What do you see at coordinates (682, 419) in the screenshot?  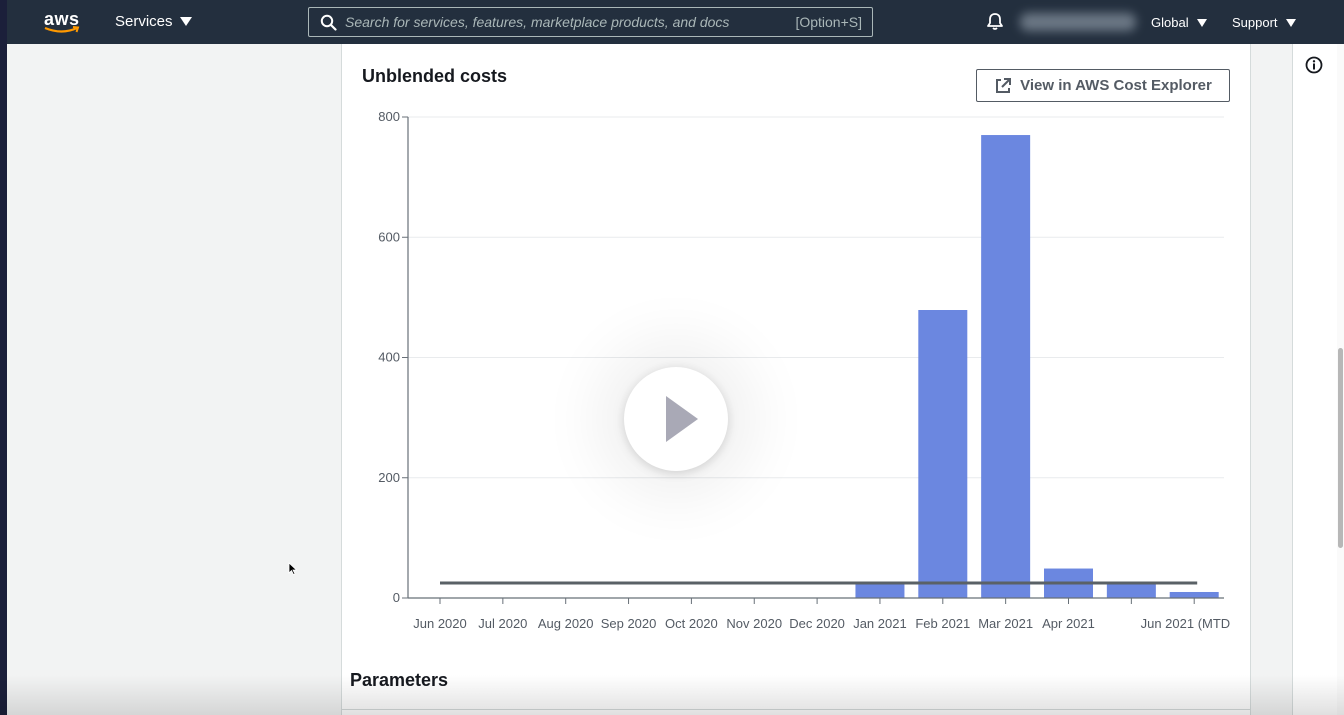 I see `play-icon` at bounding box center [682, 419].